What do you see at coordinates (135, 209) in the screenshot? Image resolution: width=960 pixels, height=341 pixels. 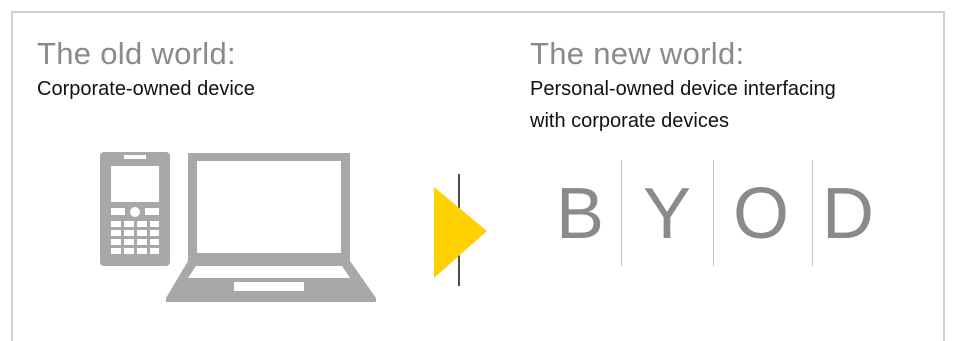 I see `mobile-phone-icon` at bounding box center [135, 209].